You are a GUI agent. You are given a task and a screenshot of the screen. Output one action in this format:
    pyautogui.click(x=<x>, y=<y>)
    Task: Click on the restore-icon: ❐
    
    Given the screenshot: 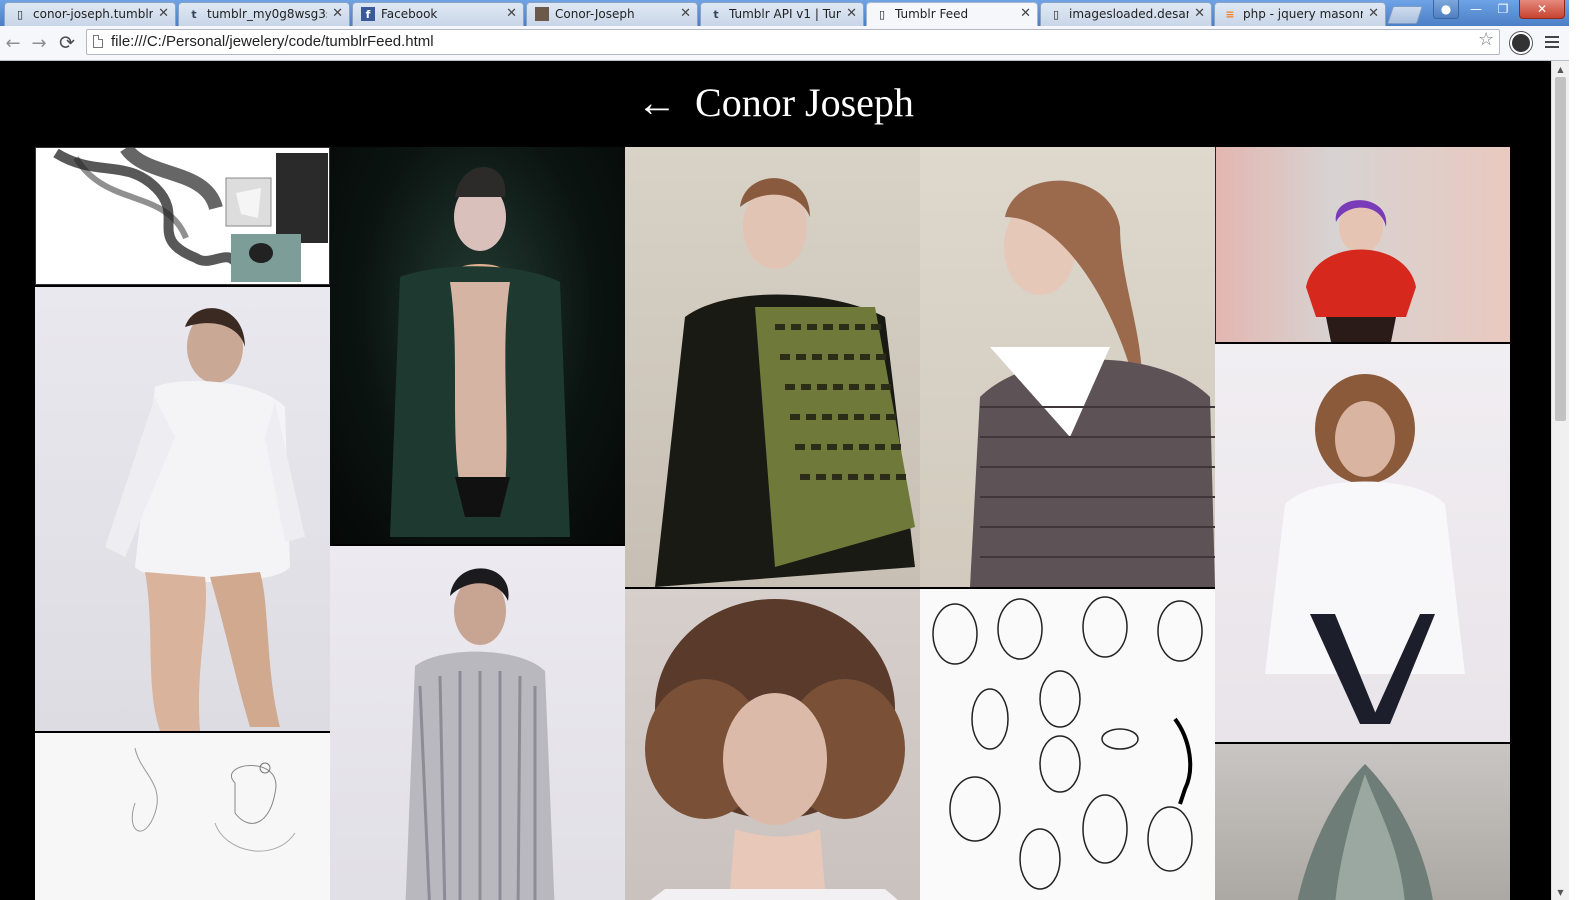 What is the action you would take?
    pyautogui.click(x=1503, y=9)
    